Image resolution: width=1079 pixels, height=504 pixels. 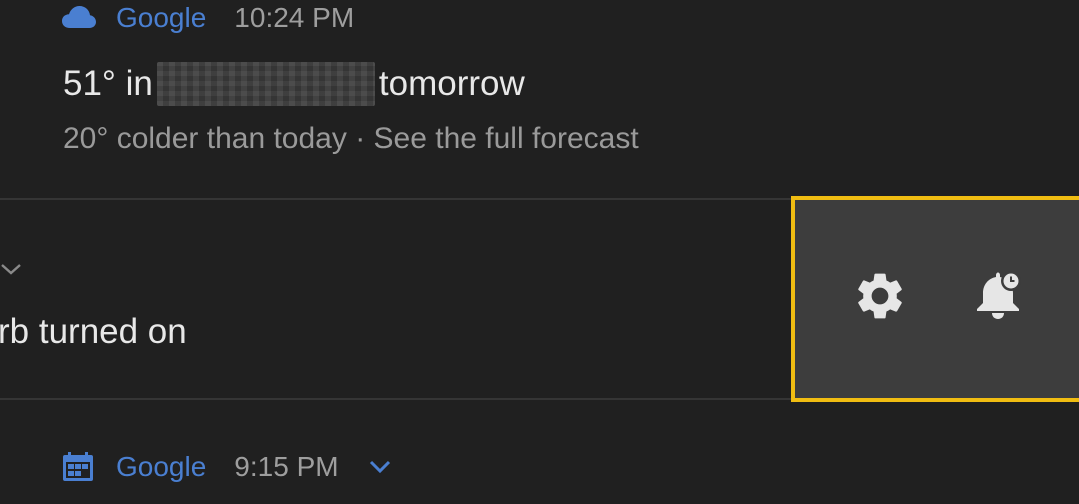 What do you see at coordinates (208, 18) in the screenshot?
I see `notification-header: Google 10:24 PM` at bounding box center [208, 18].